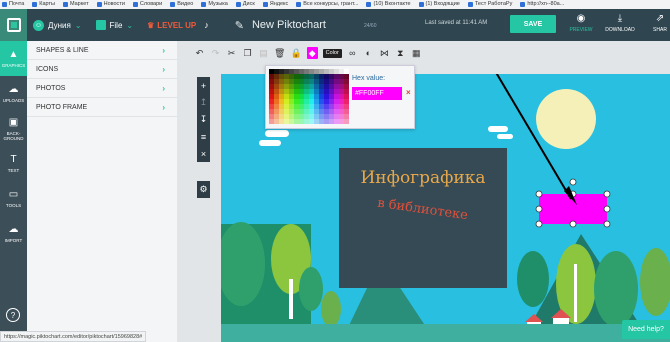 The width and height of the screenshot is (670, 342). Describe the element at coordinates (215, 53) in the screenshot. I see `redo-icon: ↷` at that location.